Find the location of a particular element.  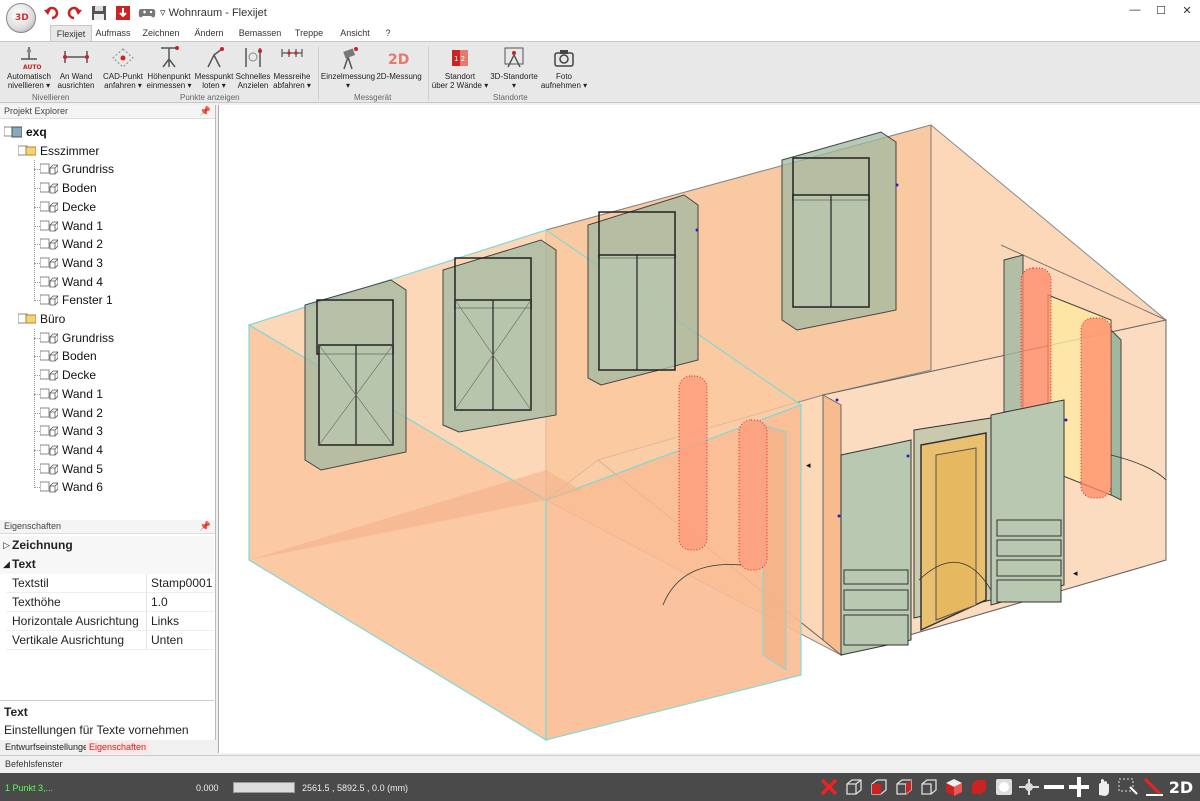

tab-help: ? is located at coordinates (388, 33).